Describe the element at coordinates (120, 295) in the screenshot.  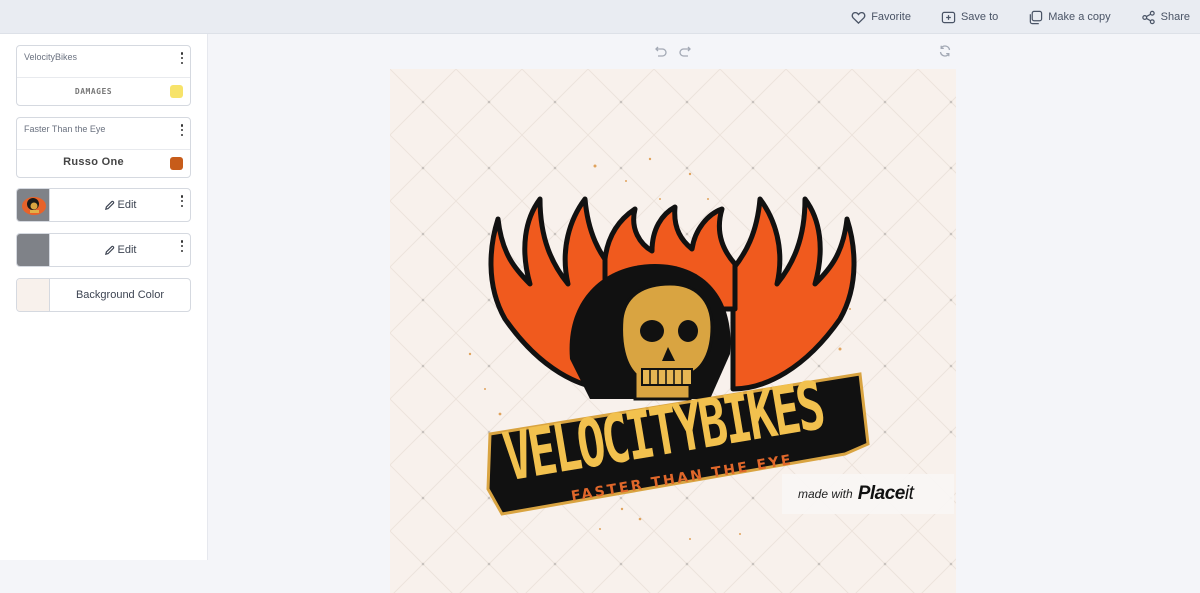
I see `background-color-label: Background Color` at that location.